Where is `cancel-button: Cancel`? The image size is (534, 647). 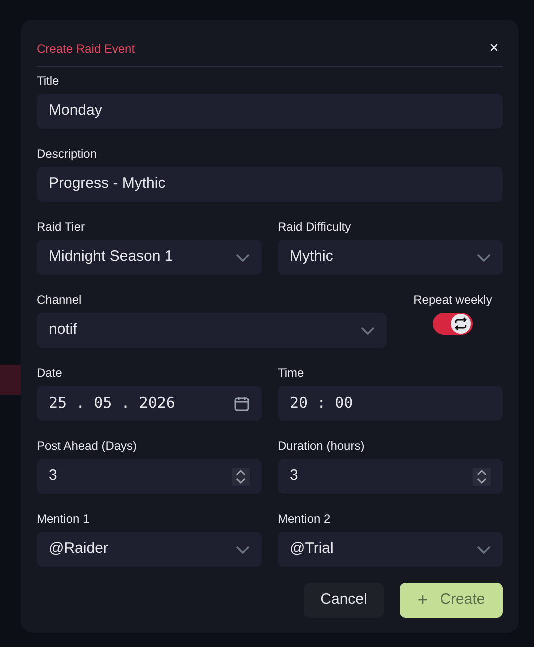 cancel-button: Cancel is located at coordinates (344, 600).